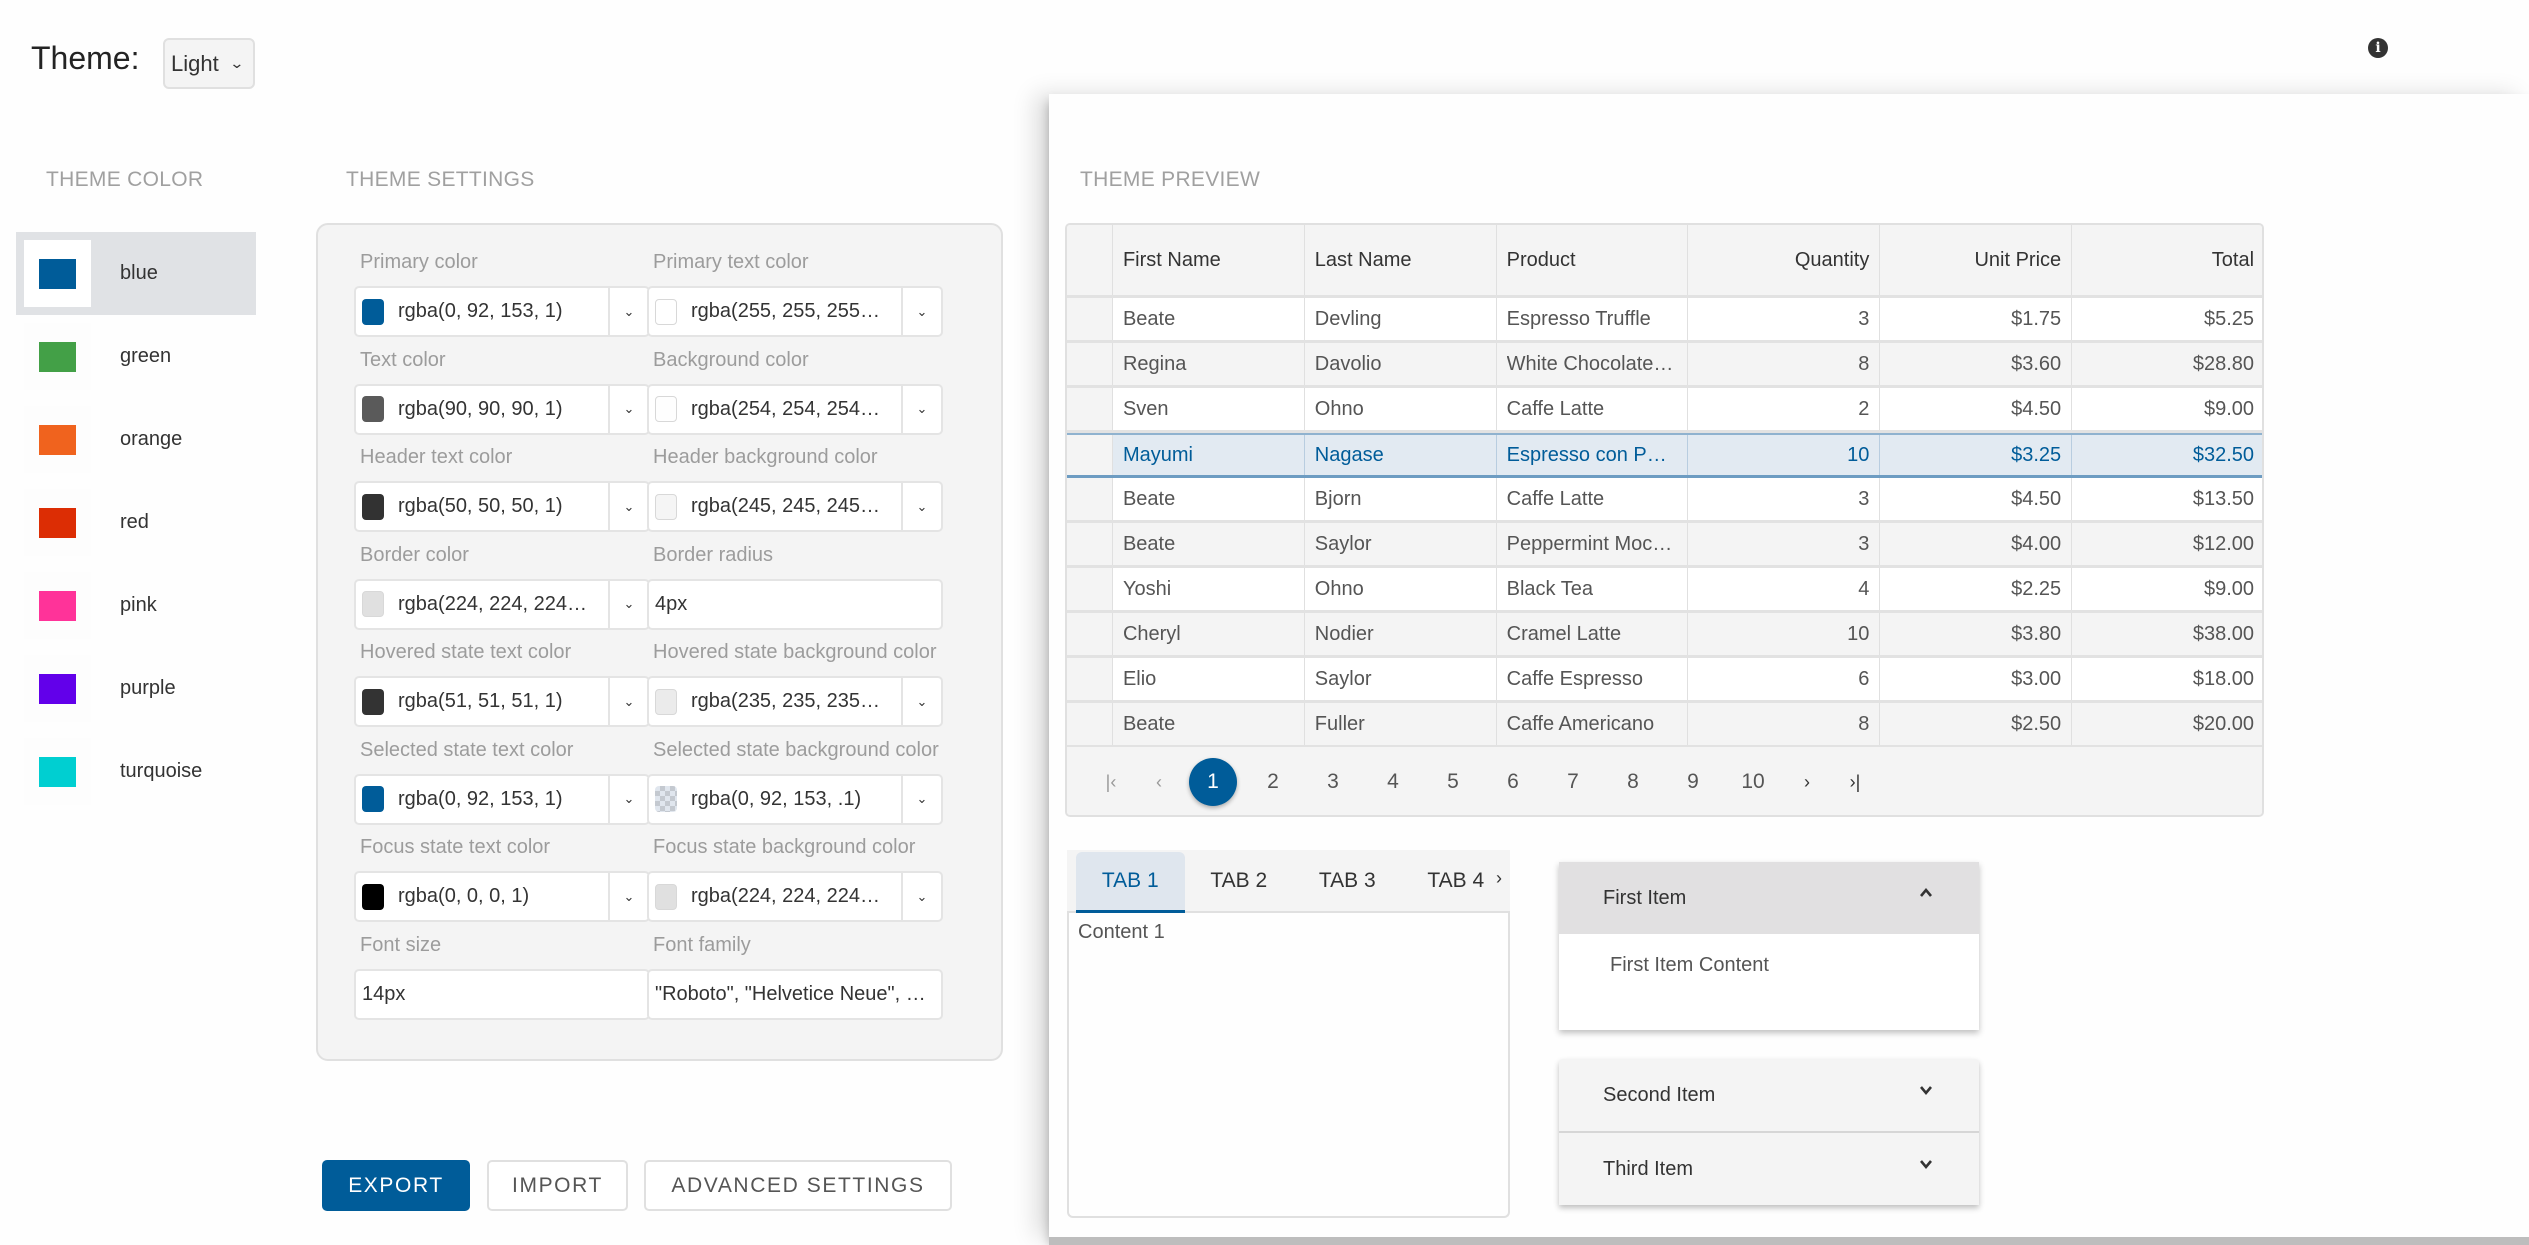  Describe the element at coordinates (136, 439) in the screenshot. I see `theme-color-item-orange: orange` at that location.